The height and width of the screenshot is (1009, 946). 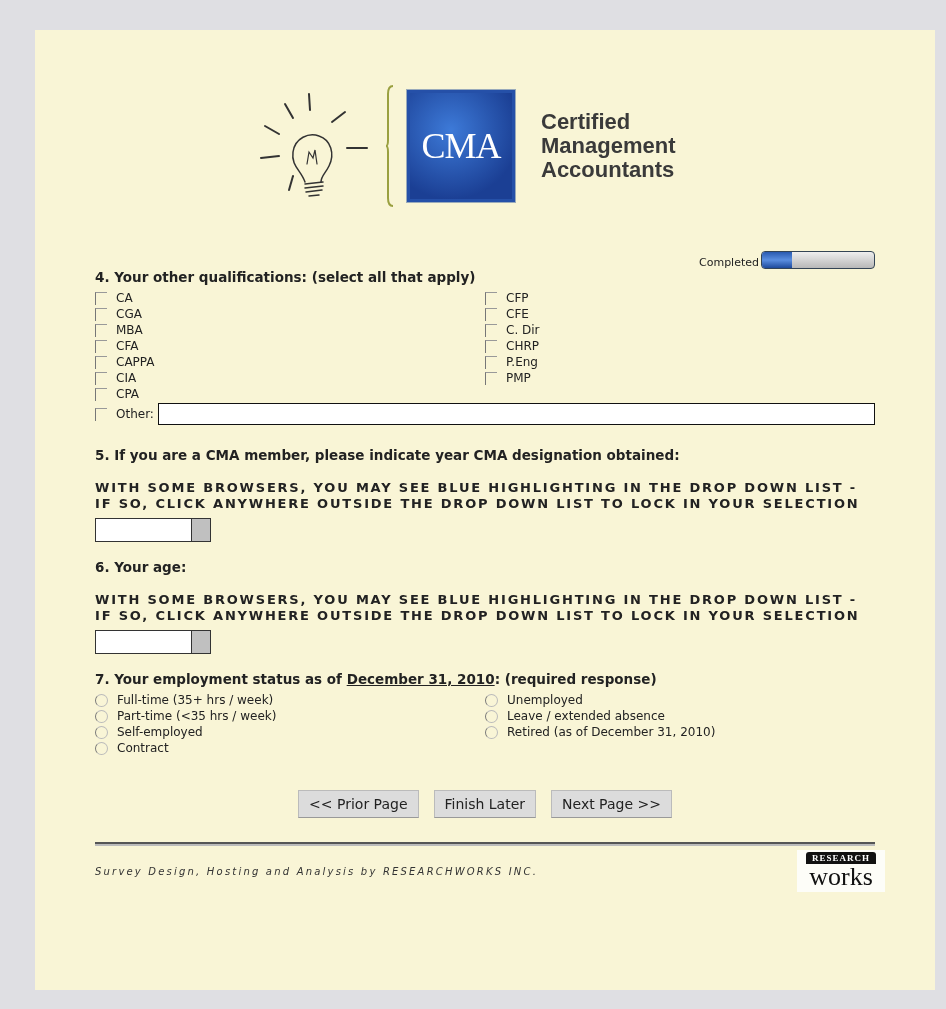 What do you see at coordinates (522, 362) in the screenshot?
I see `option-label: P.Eng` at bounding box center [522, 362].